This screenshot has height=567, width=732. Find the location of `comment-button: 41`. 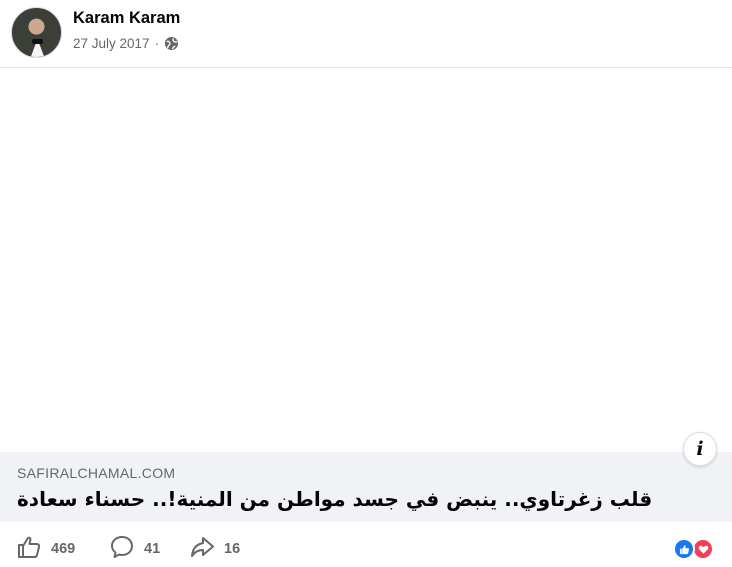

comment-button: 41 is located at coordinates (134, 549).